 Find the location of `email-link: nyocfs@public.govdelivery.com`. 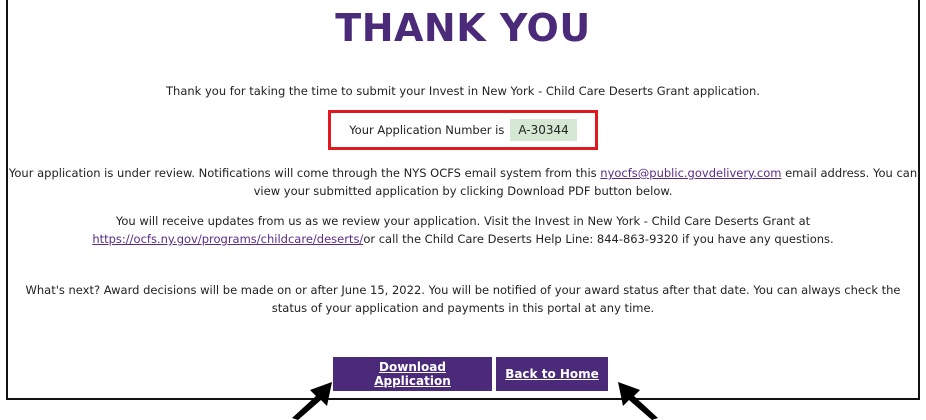

email-link: nyocfs@public.govdelivery.com is located at coordinates (690, 173).